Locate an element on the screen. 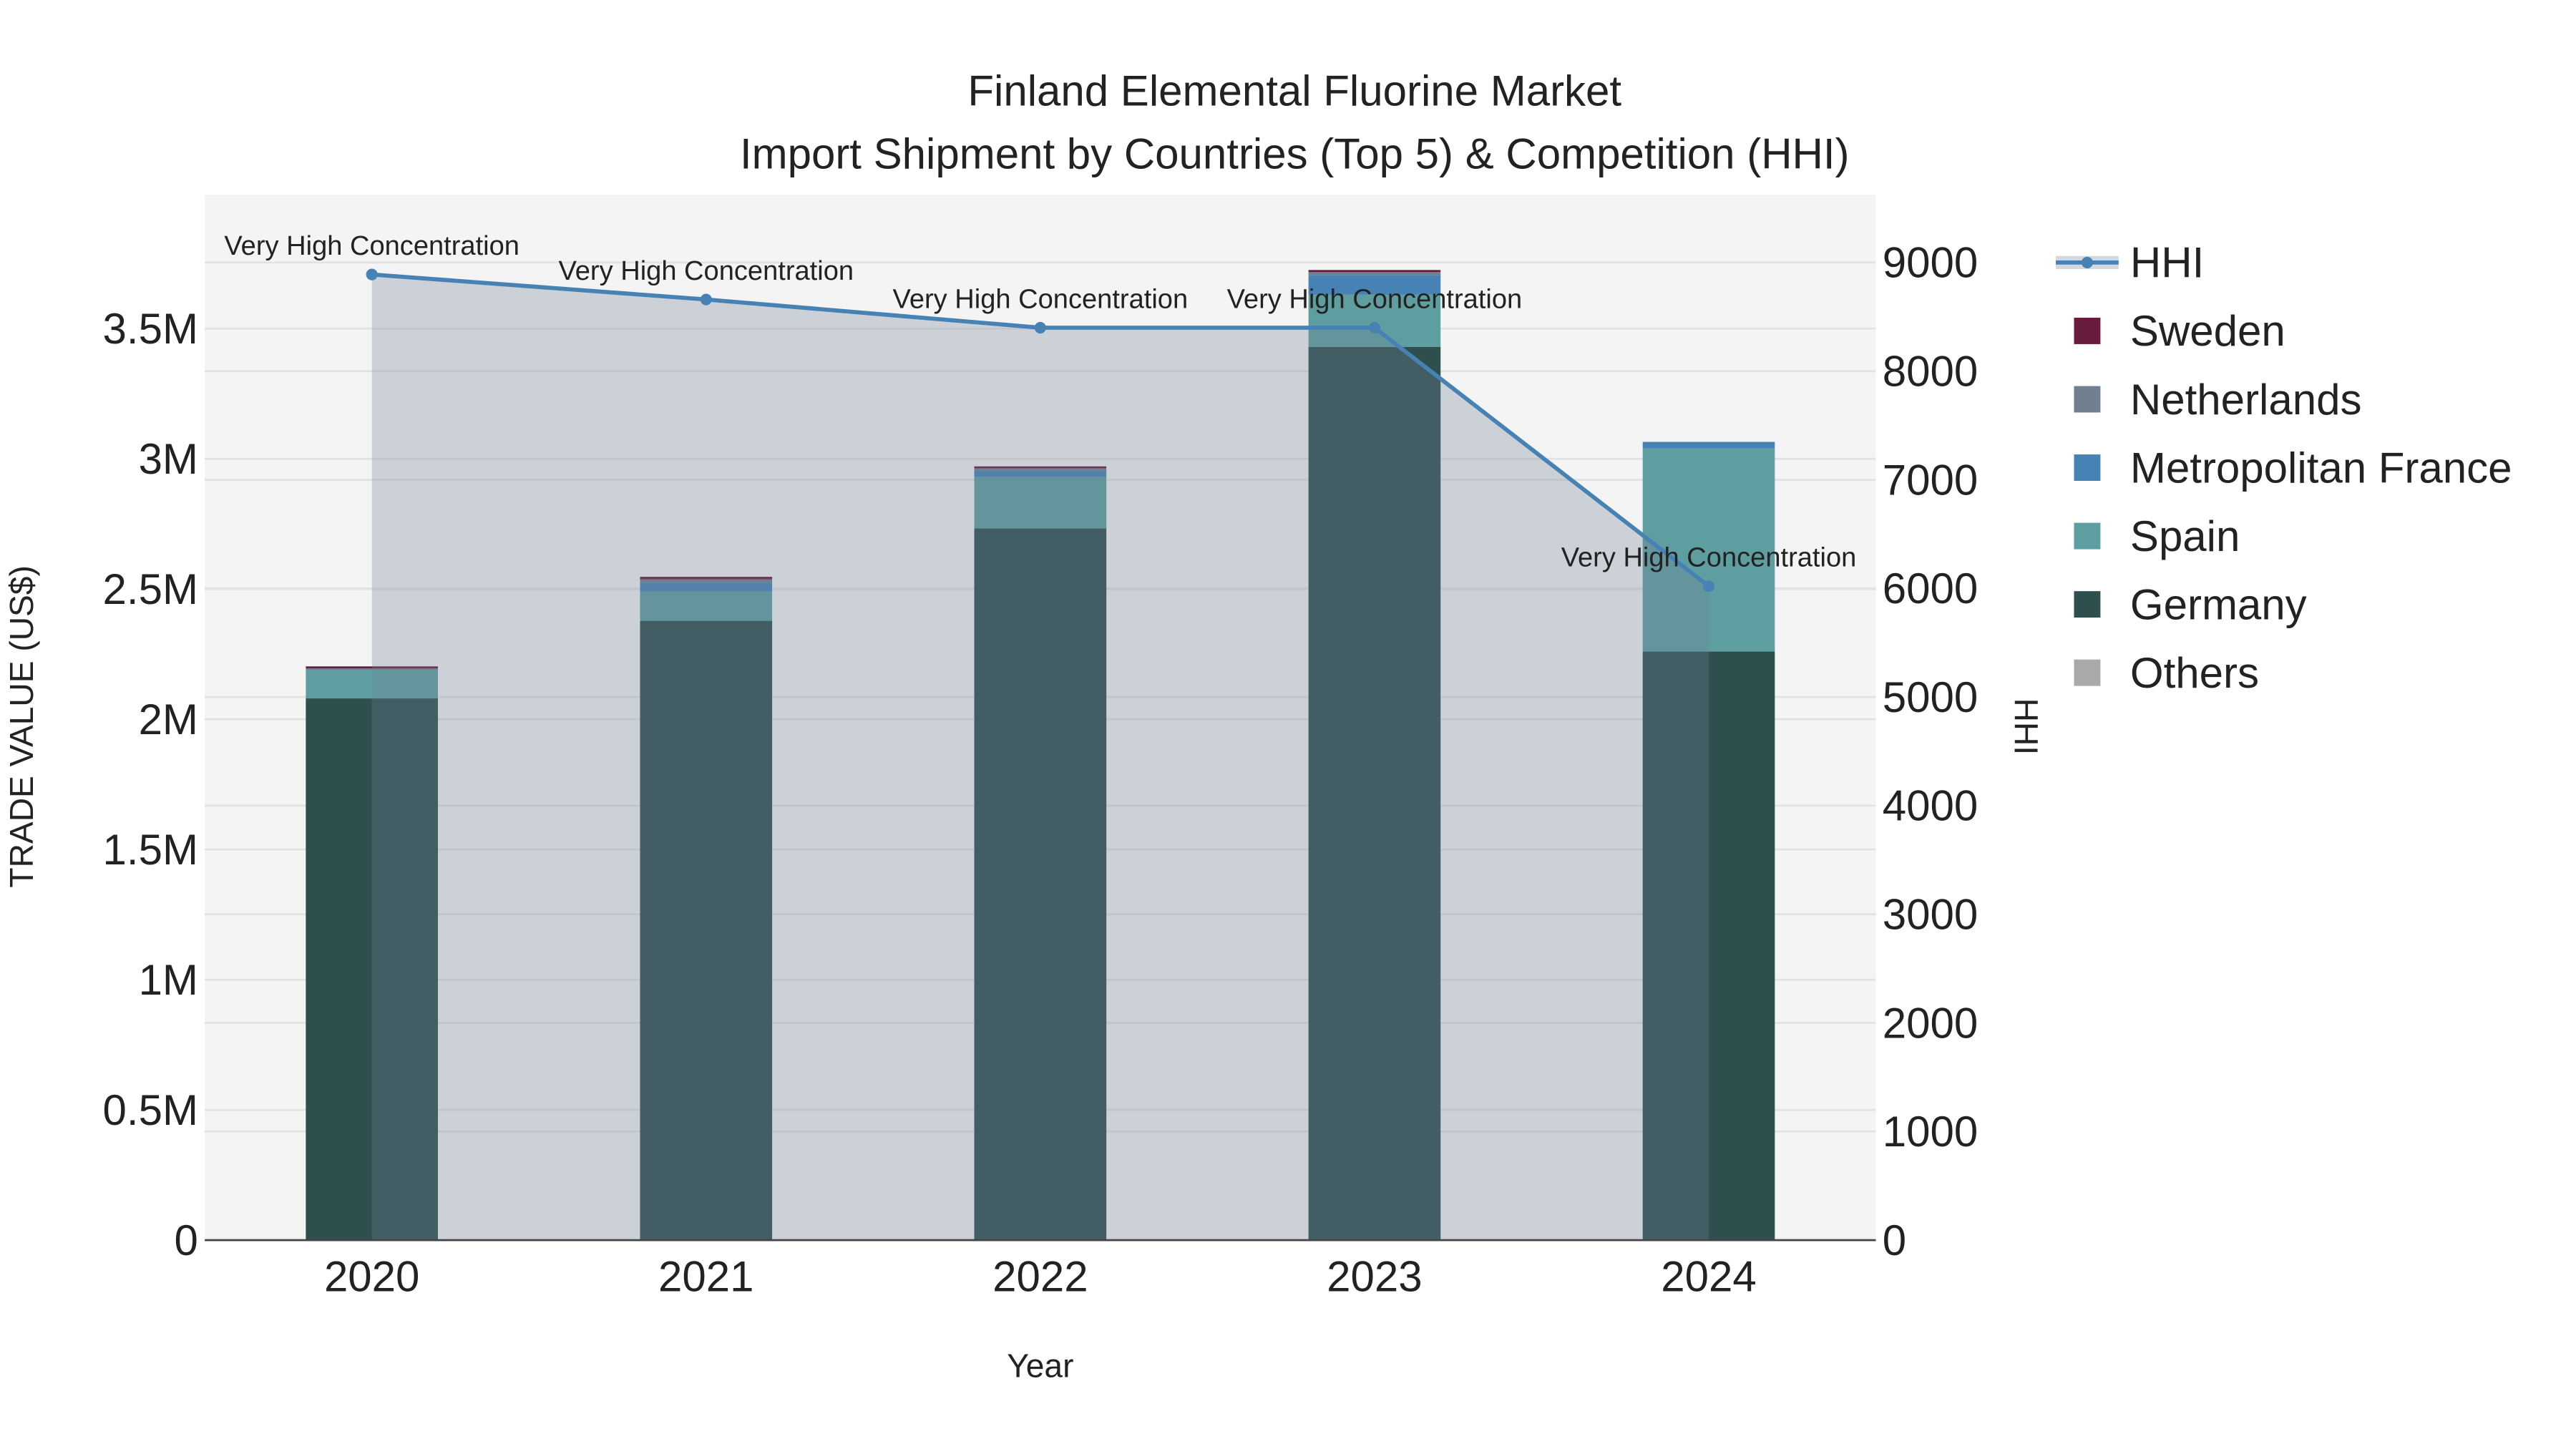 This screenshot has height=1449, width=2576. bar-sweden is located at coordinates (1374, 271).